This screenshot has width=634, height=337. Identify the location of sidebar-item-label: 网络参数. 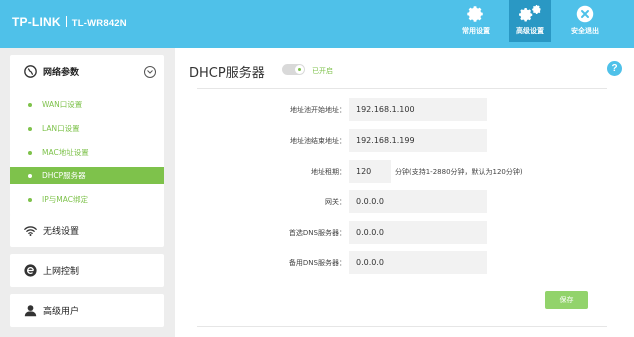
(61, 73).